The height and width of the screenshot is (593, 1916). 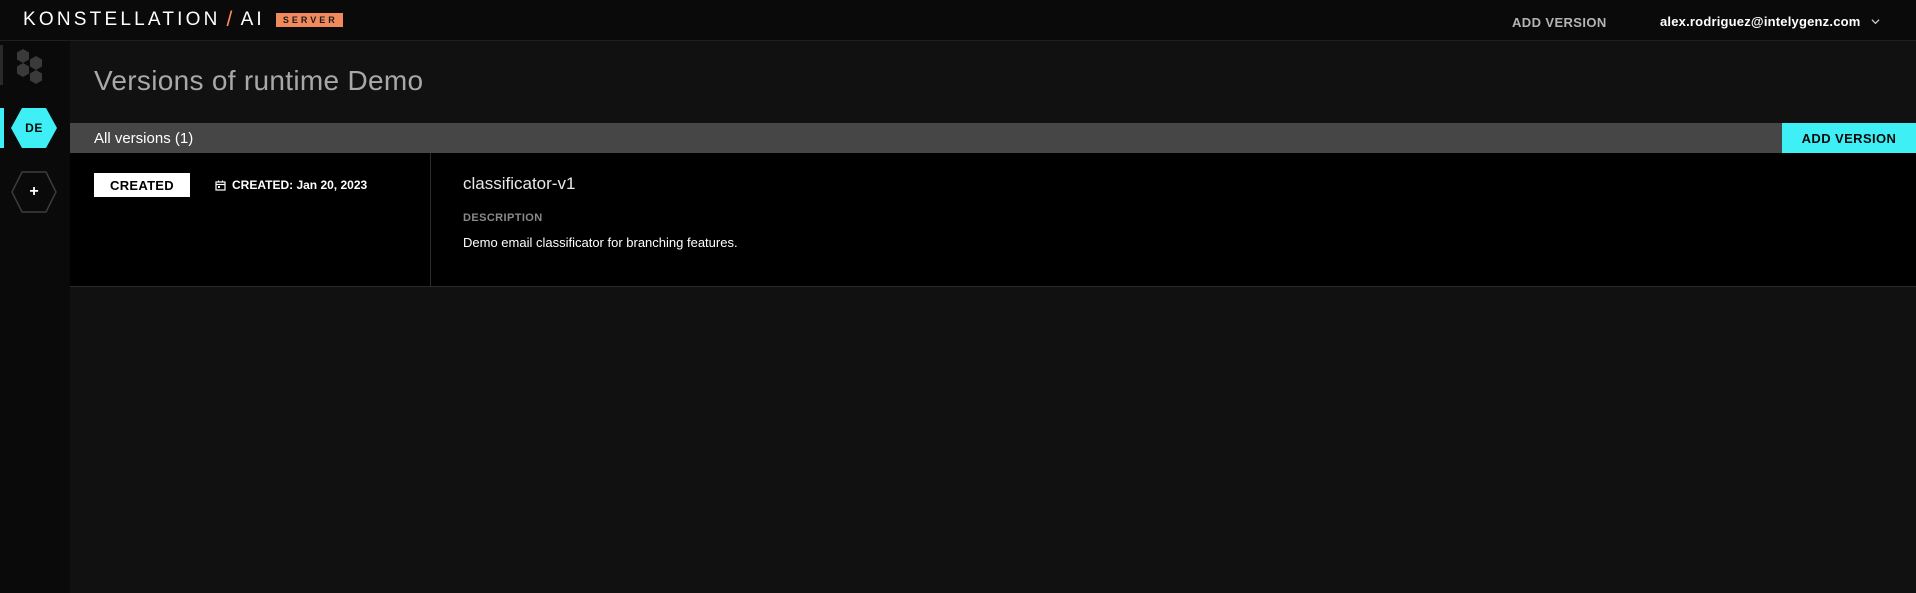 What do you see at coordinates (993, 138) in the screenshot?
I see `versions-section-header: All versions (1) ADD VERSION` at bounding box center [993, 138].